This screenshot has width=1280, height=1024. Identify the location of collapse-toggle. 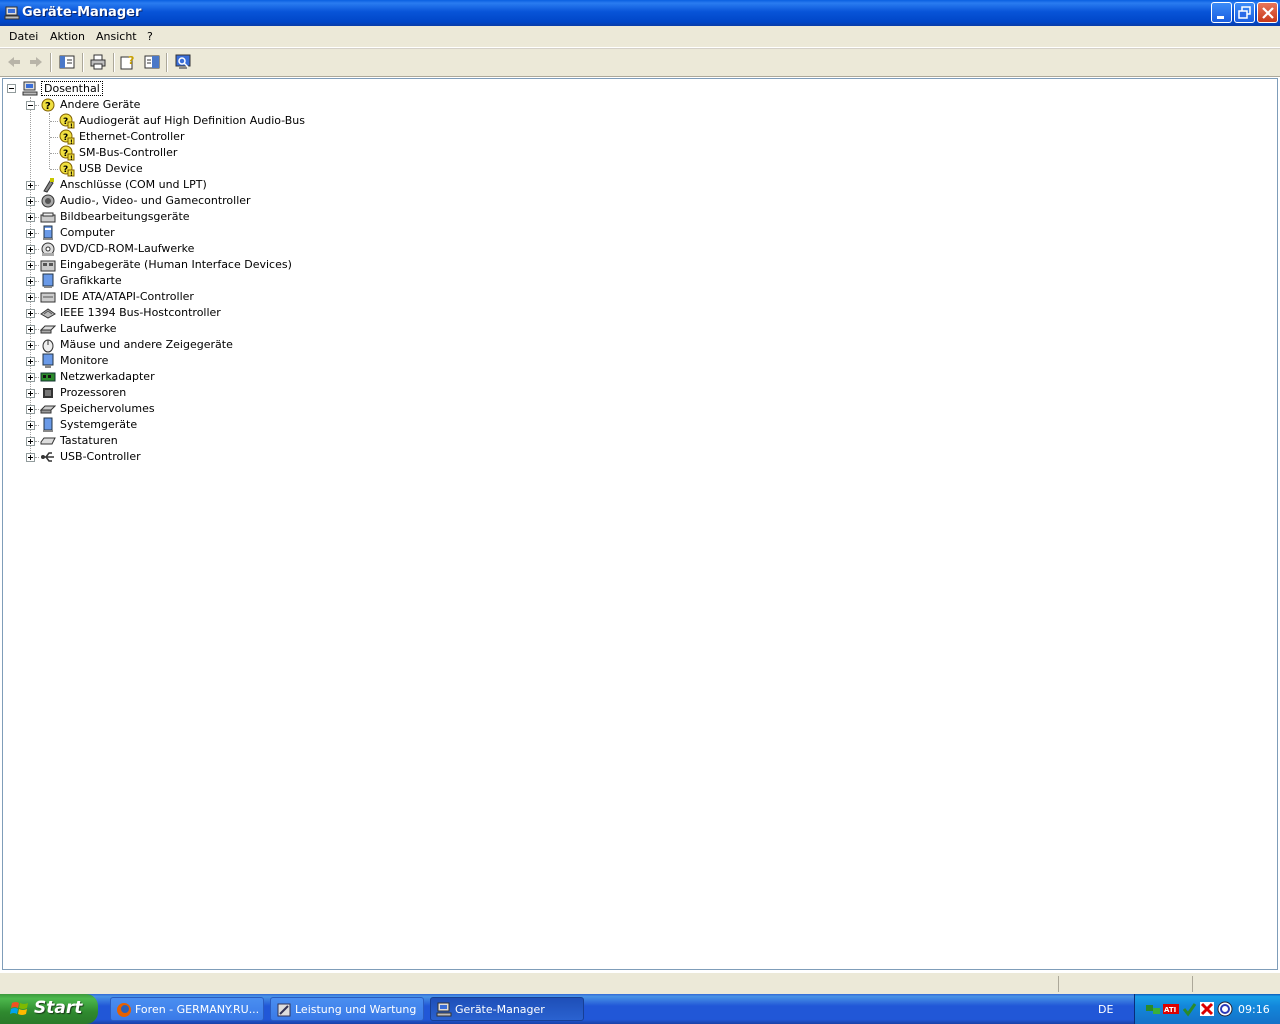
(30, 105).